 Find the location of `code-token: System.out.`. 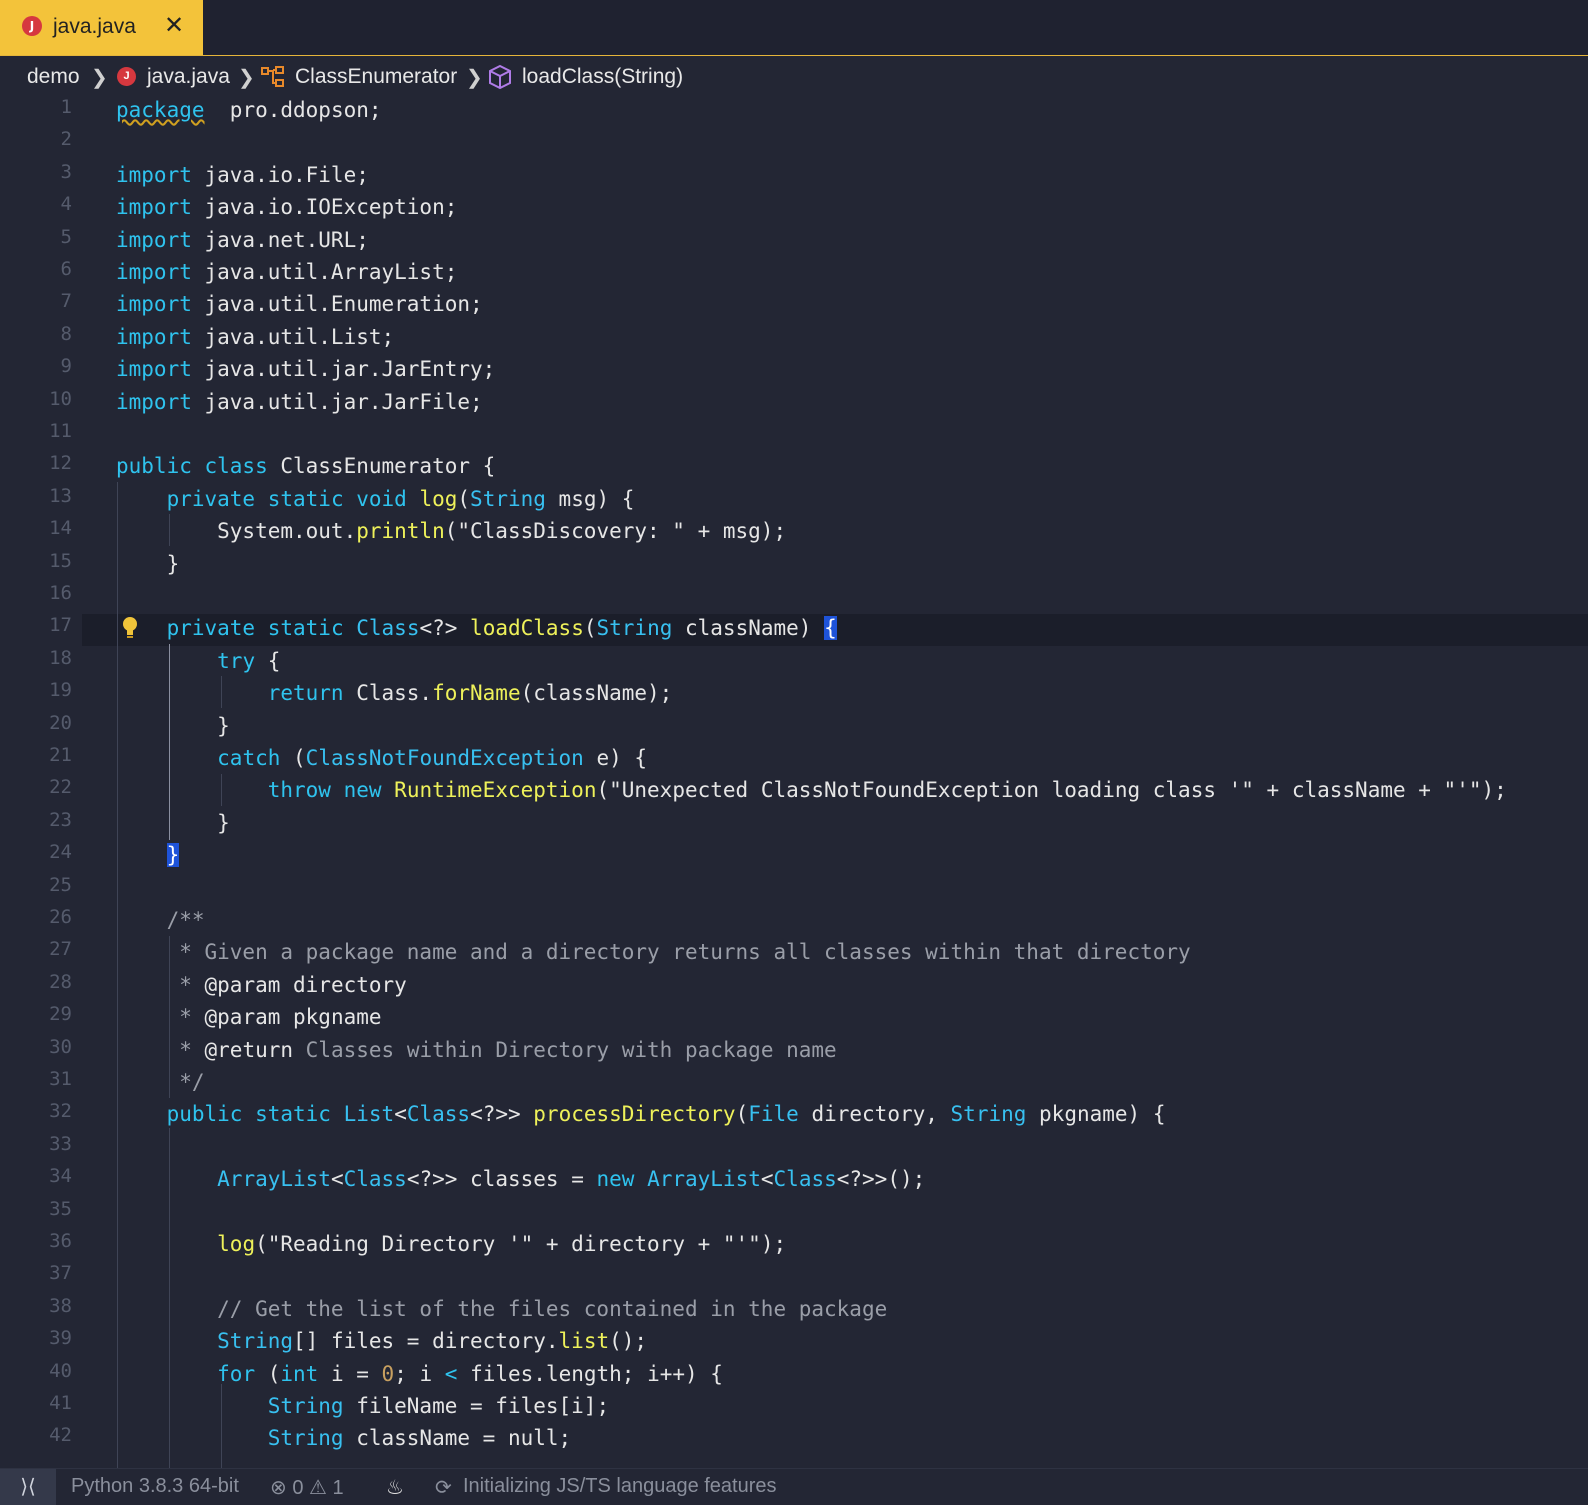

code-token: System.out. is located at coordinates (236, 531).